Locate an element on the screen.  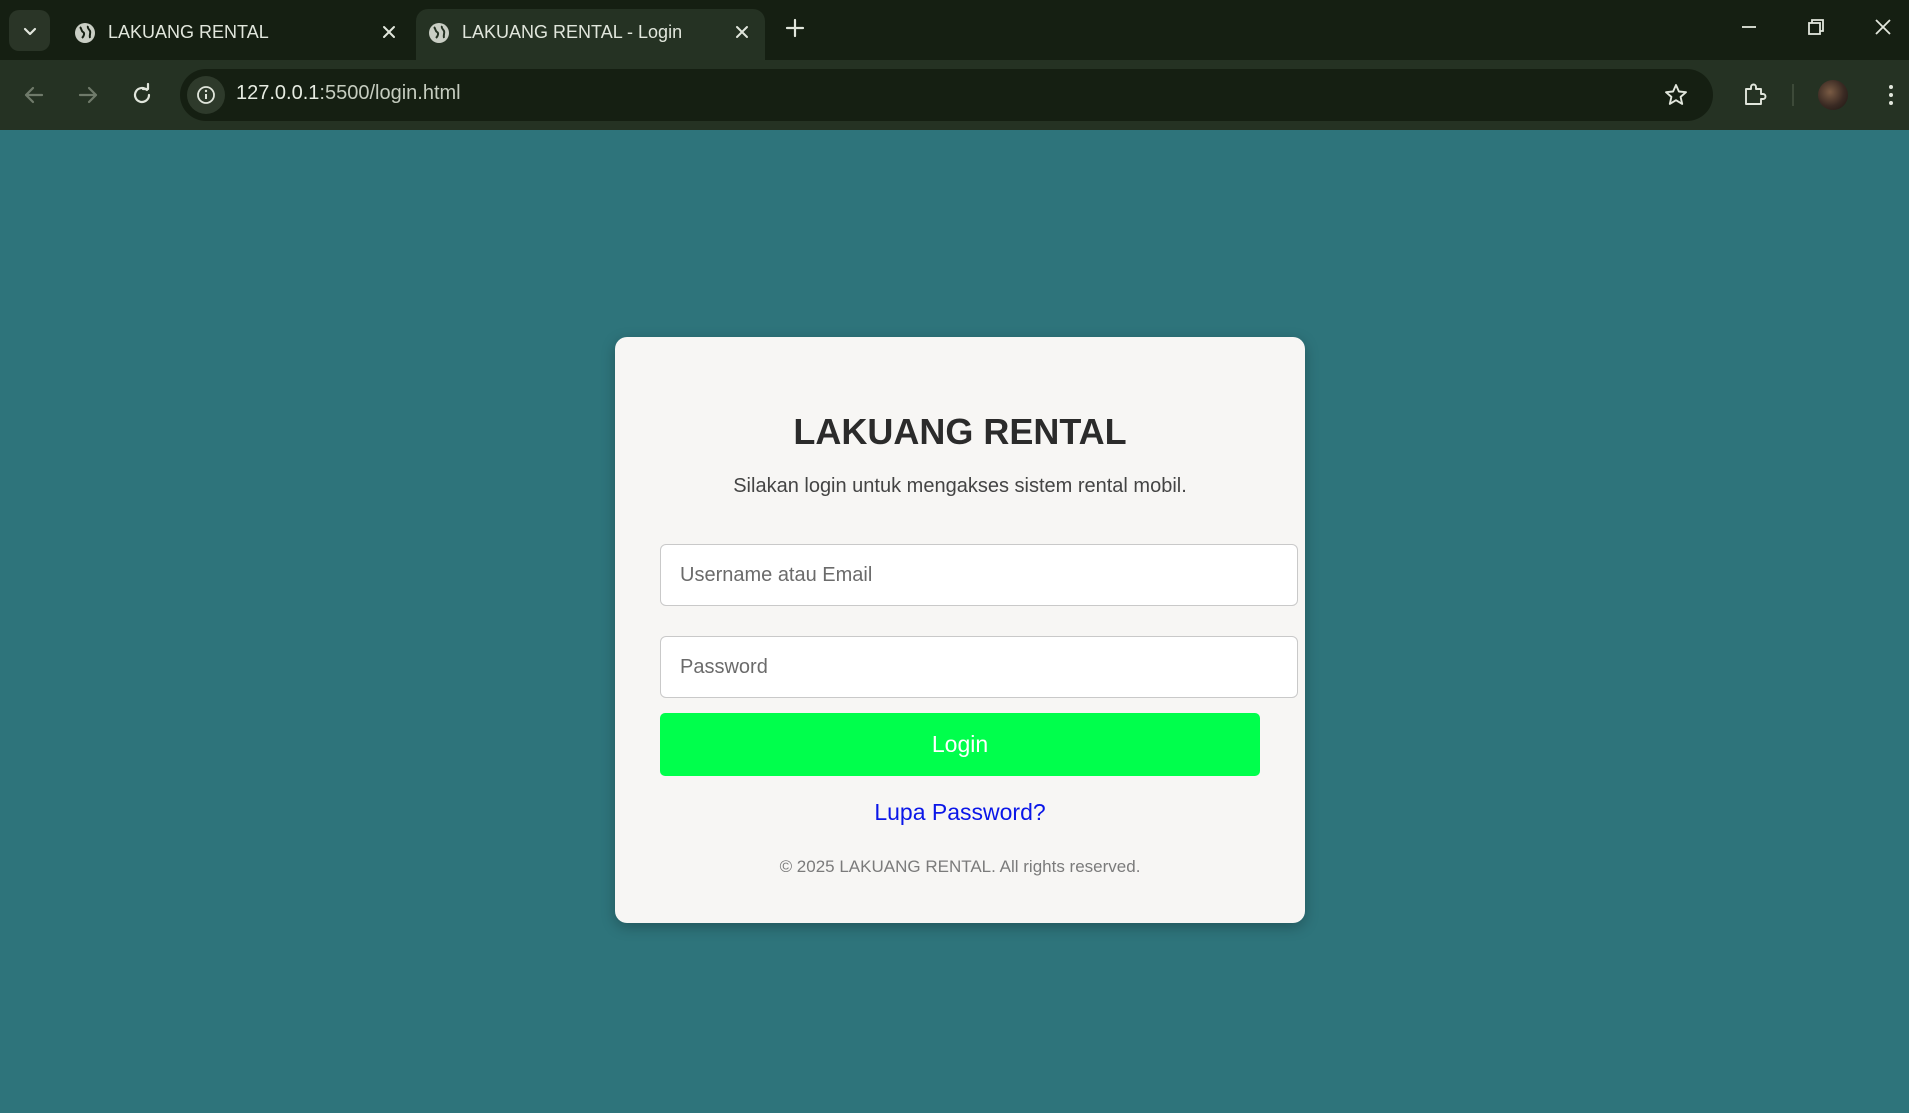
login-title: LAKUANG RENTAL is located at coordinates (960, 431).